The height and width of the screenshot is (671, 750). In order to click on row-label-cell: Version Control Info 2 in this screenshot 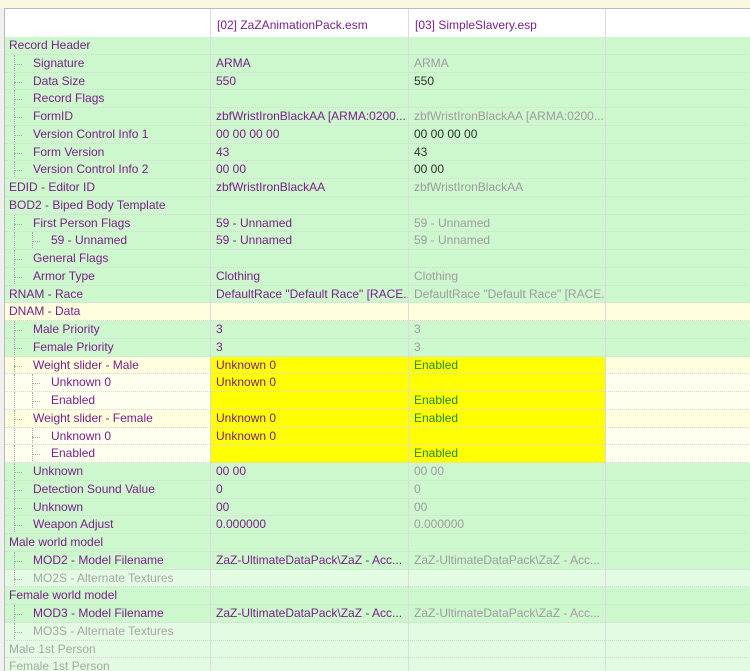, I will do `click(107, 170)`.